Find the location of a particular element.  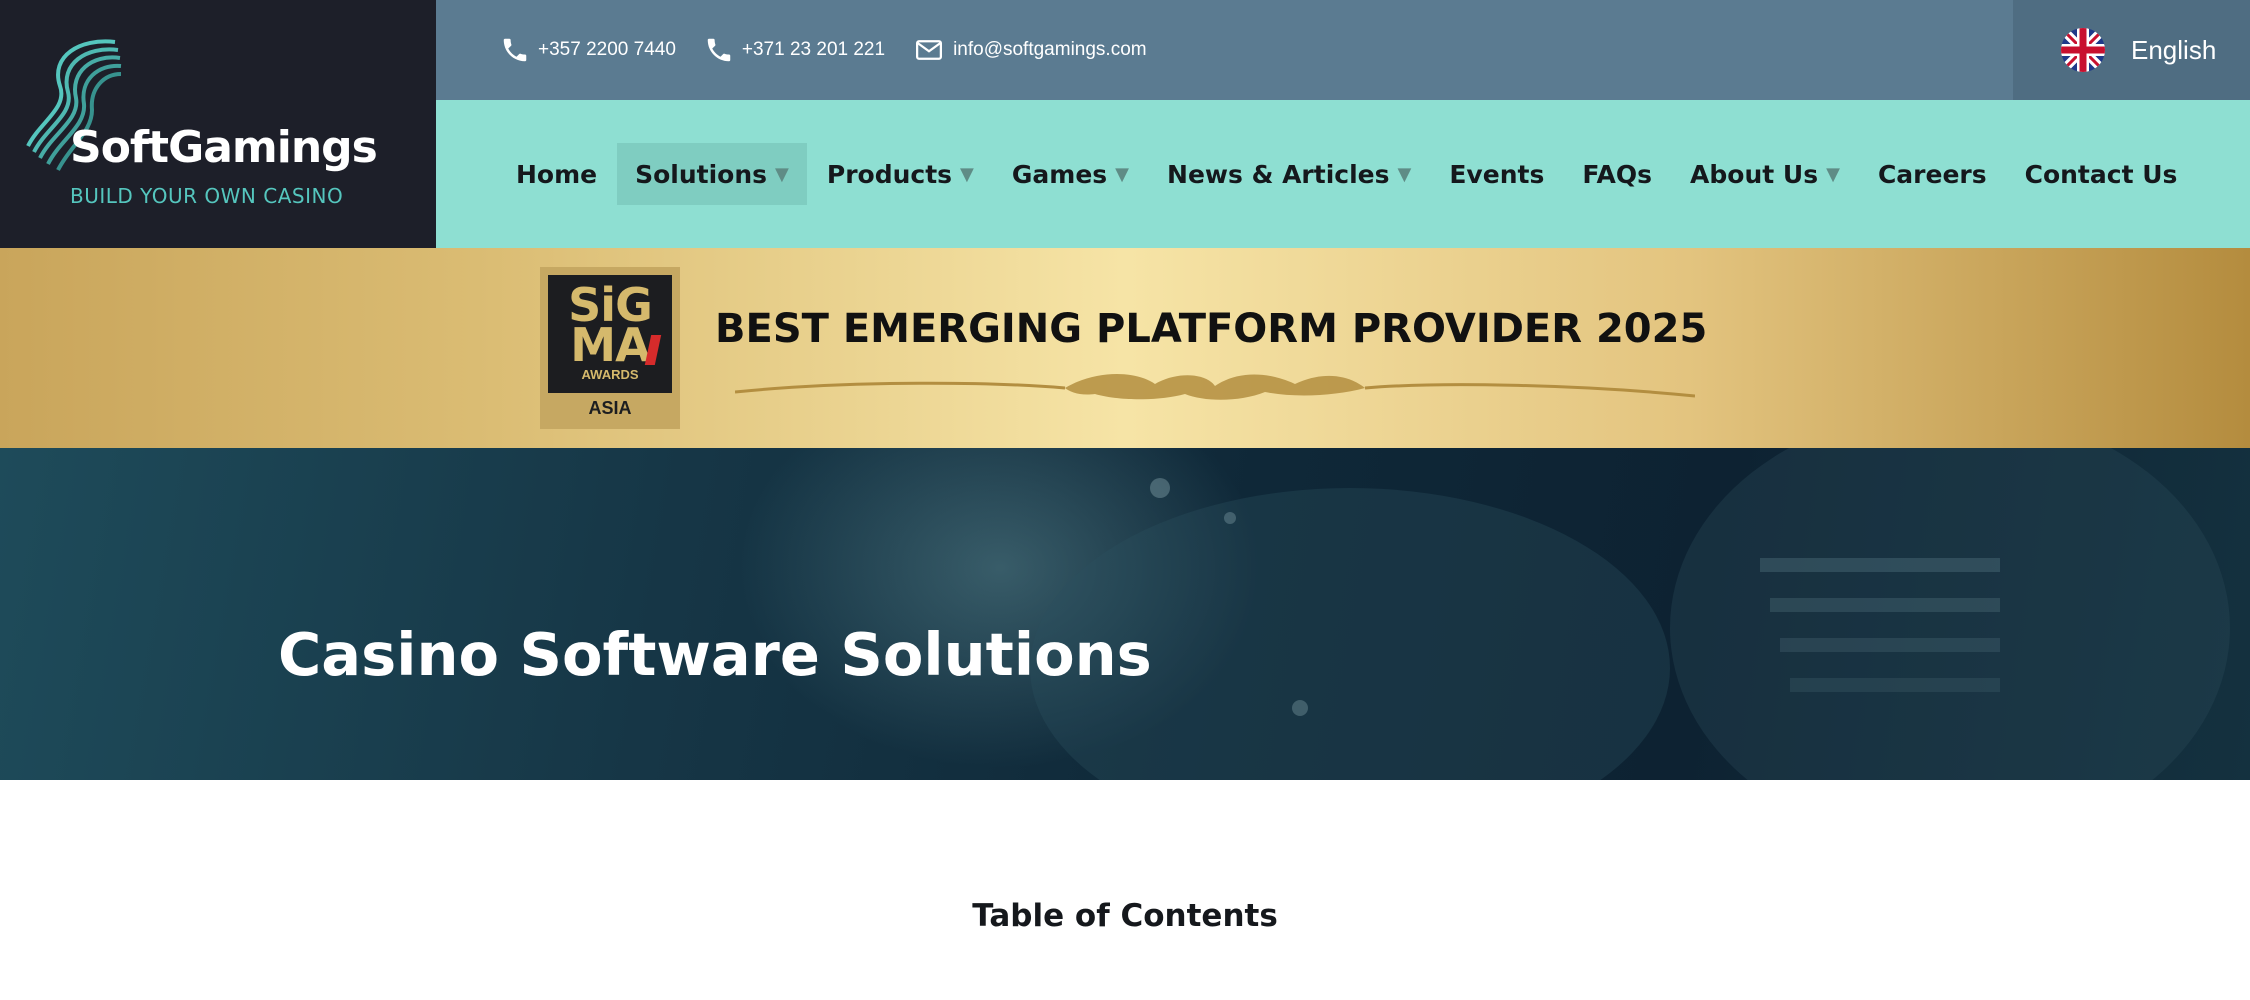

contact-text: info@softgamings.com is located at coordinates (1050, 49).